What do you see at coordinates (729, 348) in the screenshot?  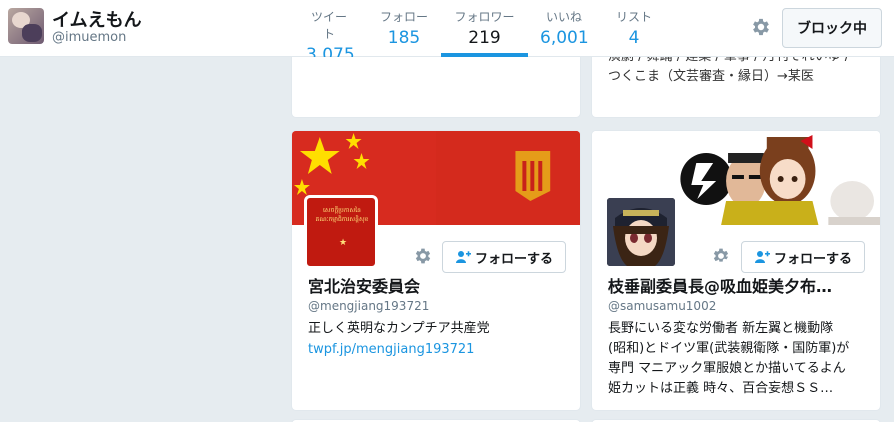 I see `card-bio-line: (昭和)とドイツ軍(武装親衛隊・国防軍)が` at bounding box center [729, 348].